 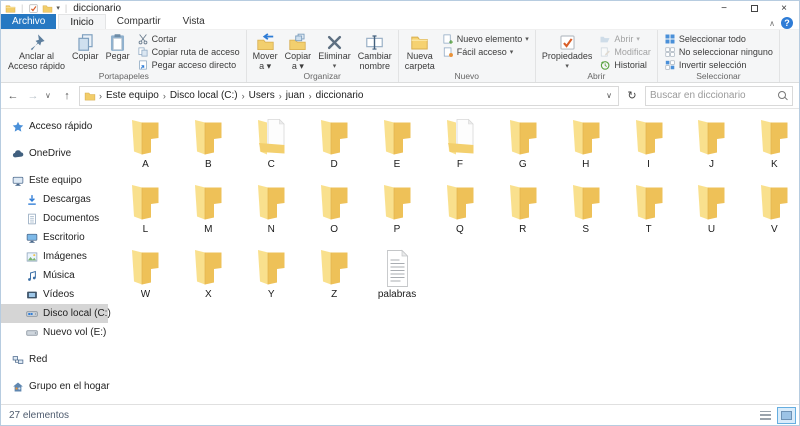 I want to click on ribbon-button-label: Copiar, so click(x=85, y=56).